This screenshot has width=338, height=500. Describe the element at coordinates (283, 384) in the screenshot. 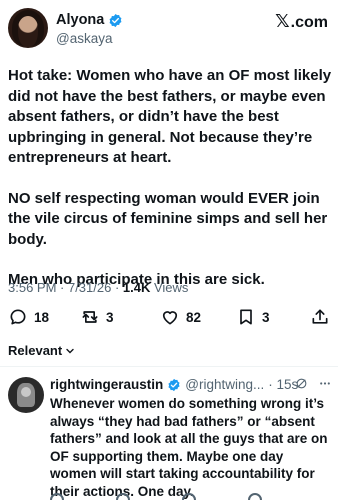

I see `reply-timestamp: · 15s` at that location.